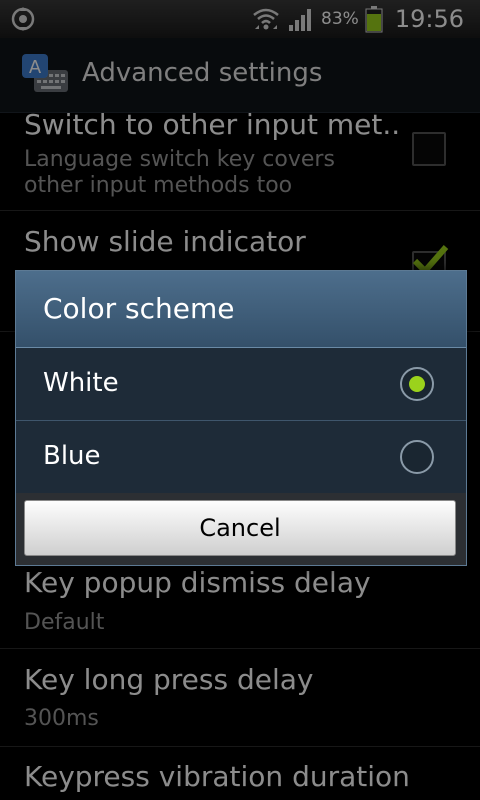  What do you see at coordinates (72, 456) in the screenshot?
I see `option-label: Blue` at bounding box center [72, 456].